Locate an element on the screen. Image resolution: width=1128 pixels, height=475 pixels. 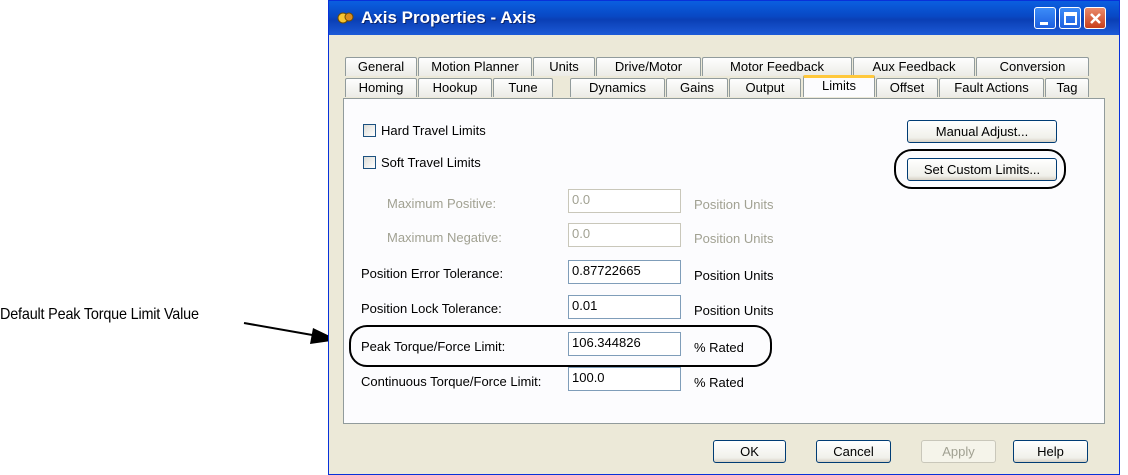
window-title: Axis Properties - Axis is located at coordinates (449, 17).